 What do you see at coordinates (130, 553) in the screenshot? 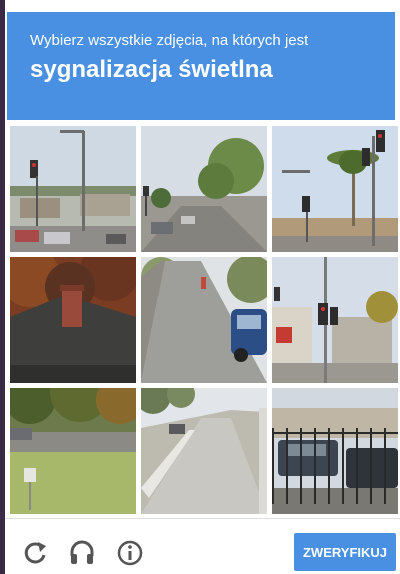
I see `info-icon` at bounding box center [130, 553].